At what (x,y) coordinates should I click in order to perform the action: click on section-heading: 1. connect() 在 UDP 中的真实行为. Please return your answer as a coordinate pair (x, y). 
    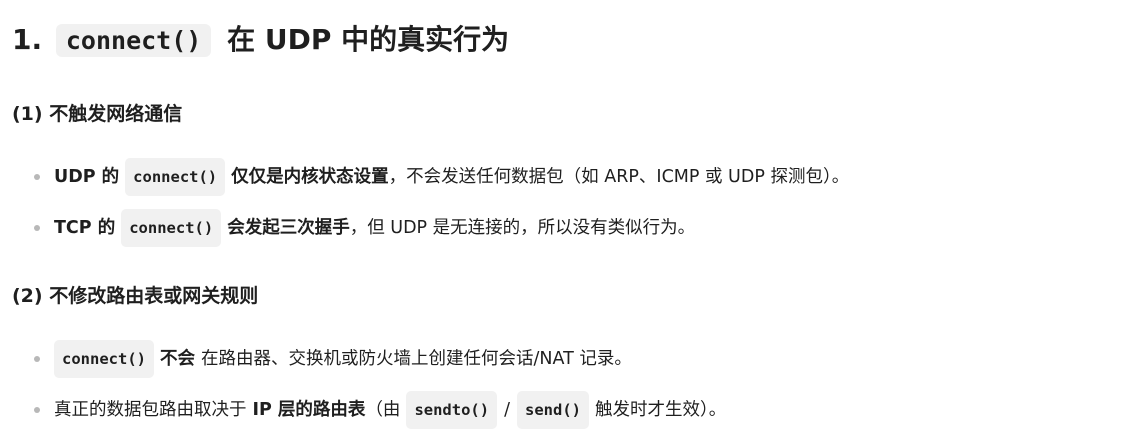
    Looking at the image, I should click on (260, 40).